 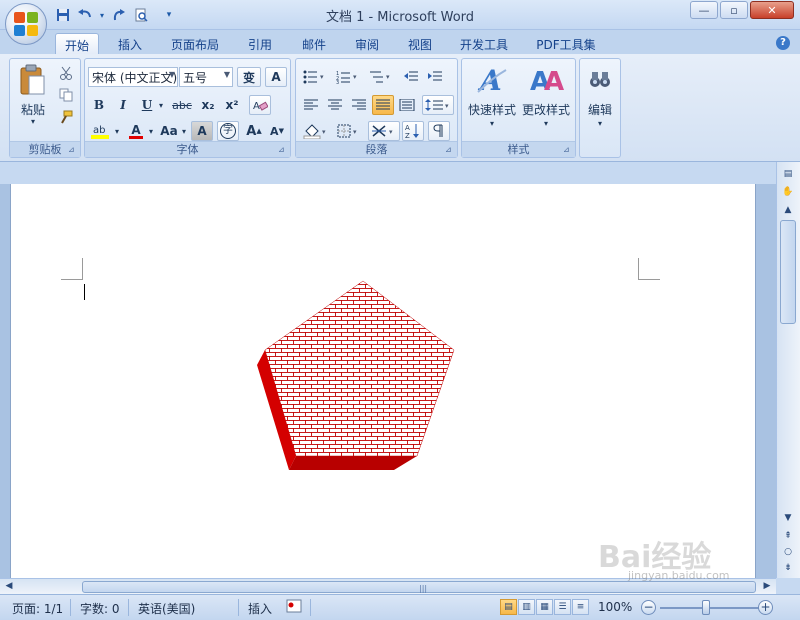 I want to click on ruler-toggle-icon: ▤, so click(x=788, y=174).